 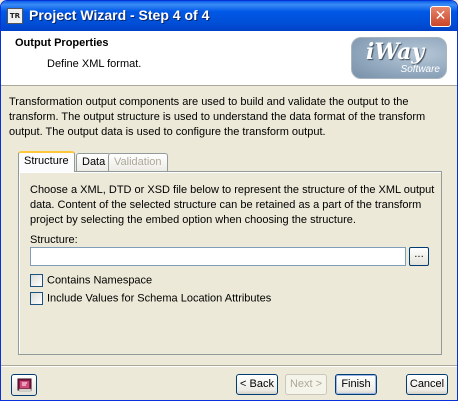 I want to click on help-button, so click(x=24, y=385).